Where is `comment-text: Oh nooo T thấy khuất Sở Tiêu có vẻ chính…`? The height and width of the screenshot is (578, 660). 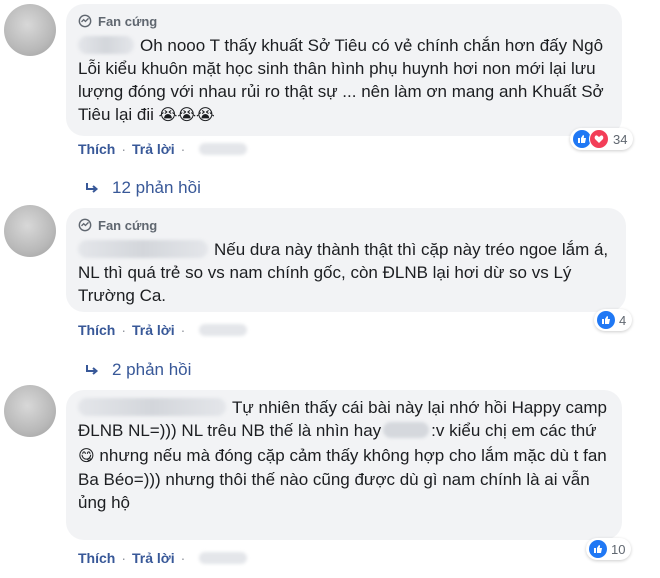 comment-text: Oh nooo T thấy khuất Sở Tiêu có vẻ chính… is located at coordinates (341, 80).